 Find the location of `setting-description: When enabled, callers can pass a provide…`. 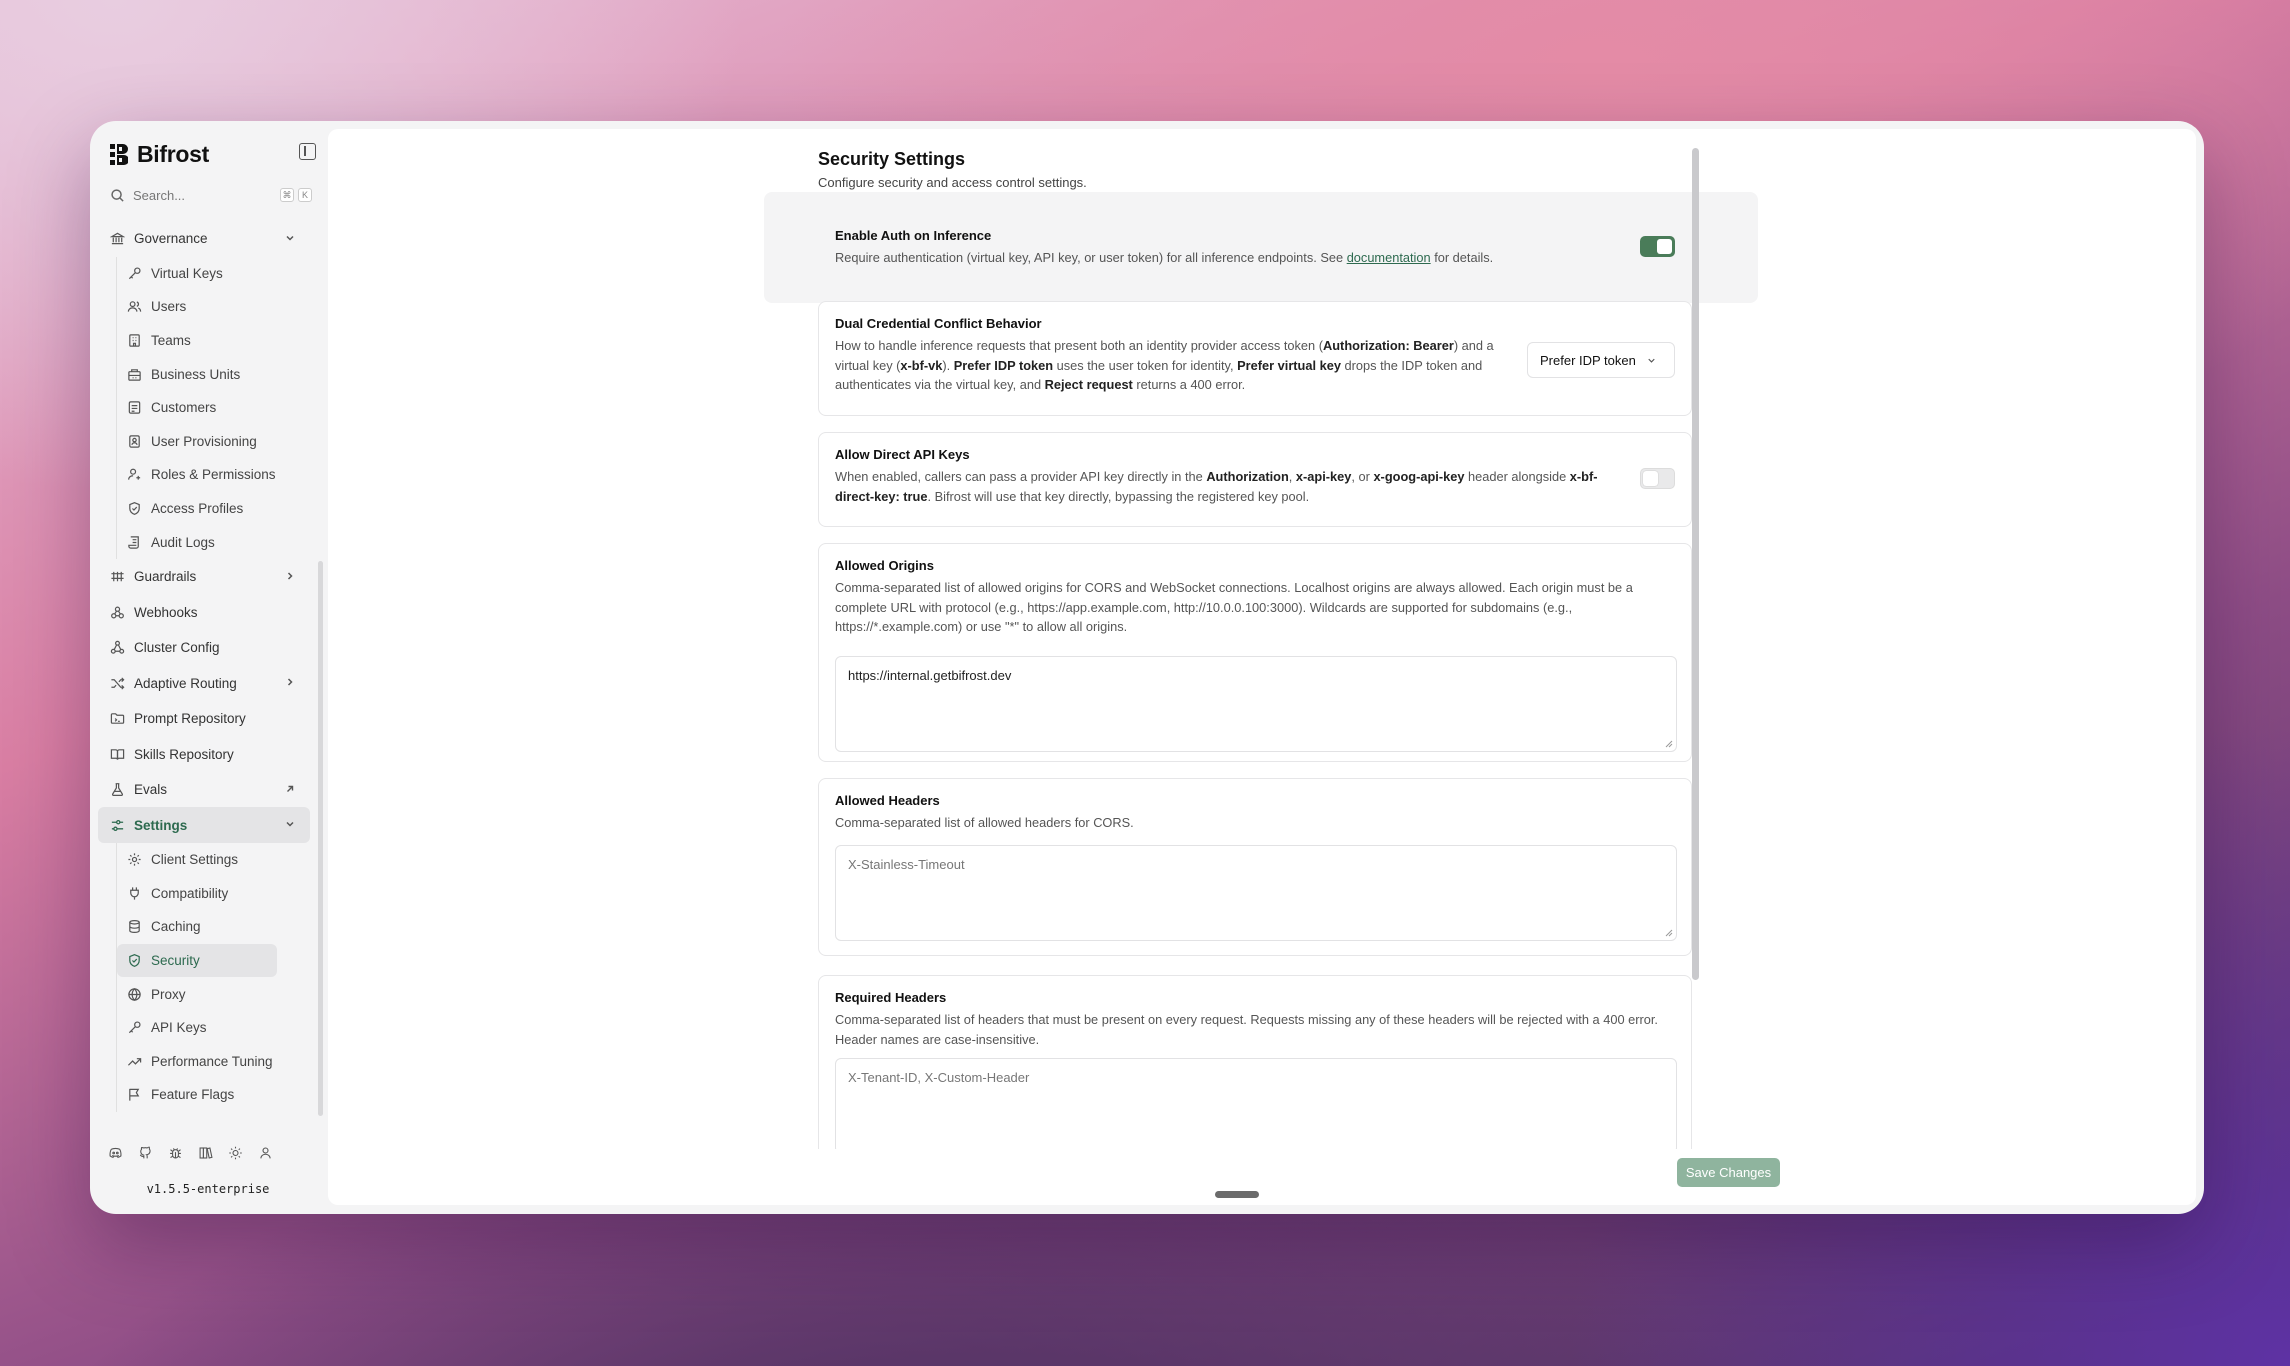

setting-description: When enabled, callers can pass a provide… is located at coordinates (1216, 486).